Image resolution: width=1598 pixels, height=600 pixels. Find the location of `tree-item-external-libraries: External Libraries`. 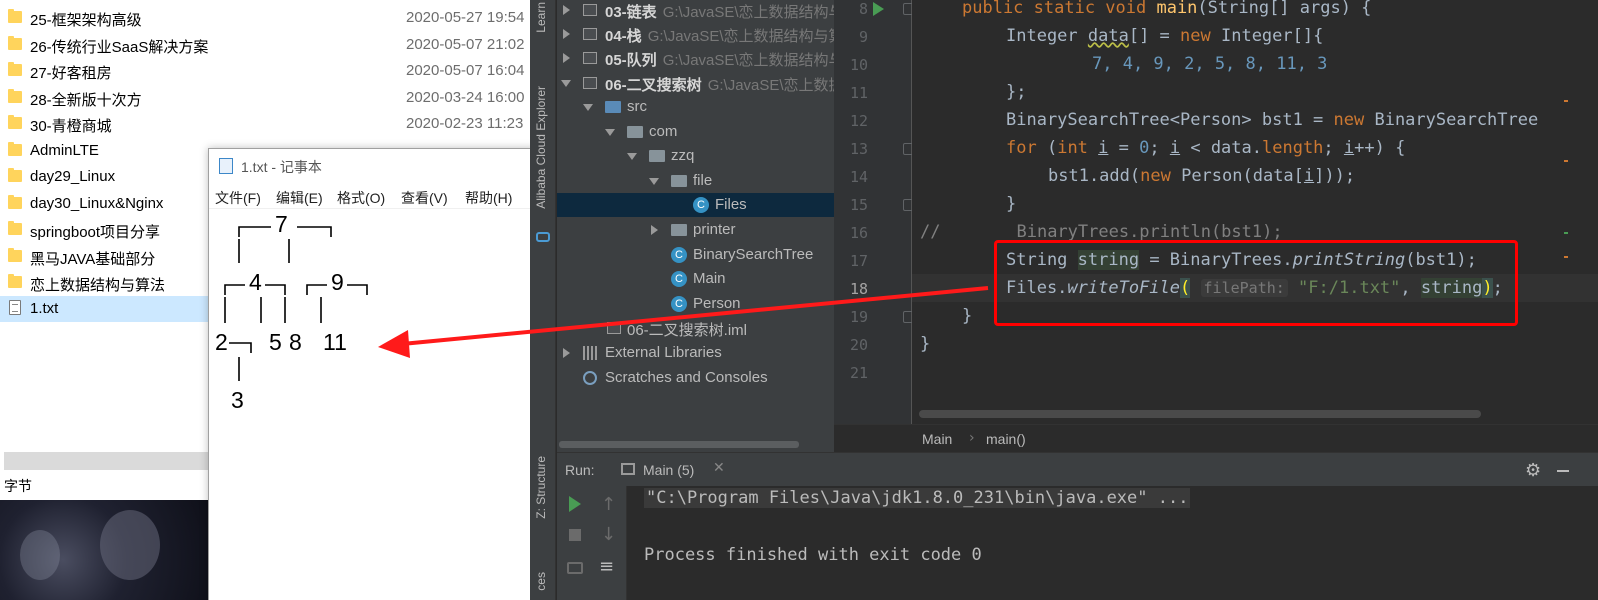

tree-item-external-libraries: External Libraries is located at coordinates (695, 353).